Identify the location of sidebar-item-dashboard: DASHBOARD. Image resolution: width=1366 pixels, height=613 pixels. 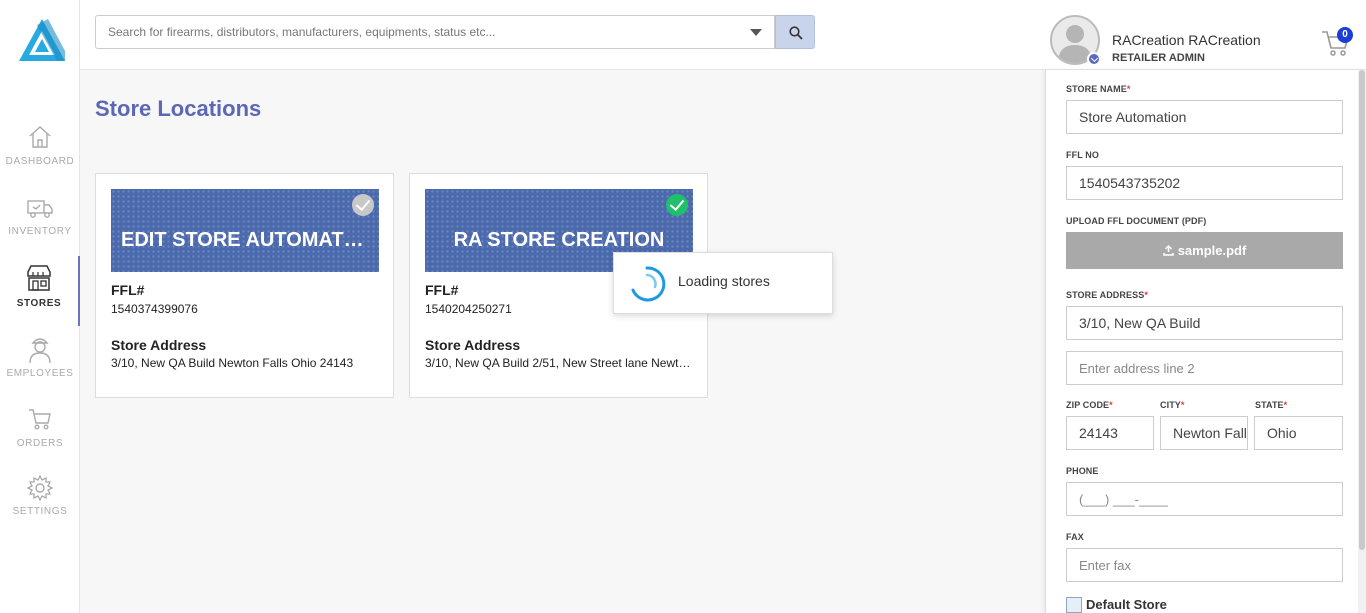
(40, 159).